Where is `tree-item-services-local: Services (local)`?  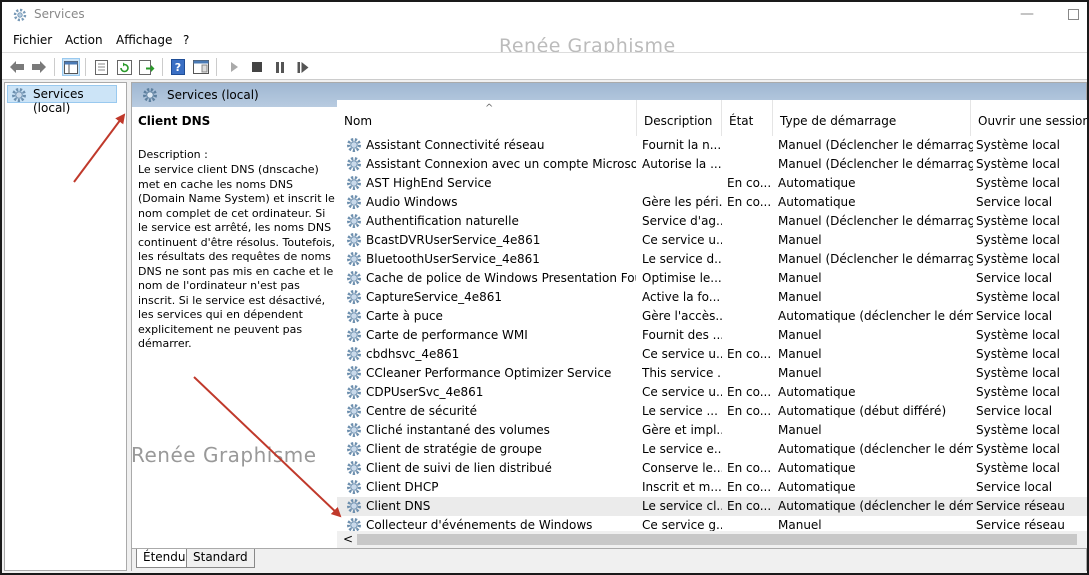
tree-item-services-local: Services (local) is located at coordinates (62, 100).